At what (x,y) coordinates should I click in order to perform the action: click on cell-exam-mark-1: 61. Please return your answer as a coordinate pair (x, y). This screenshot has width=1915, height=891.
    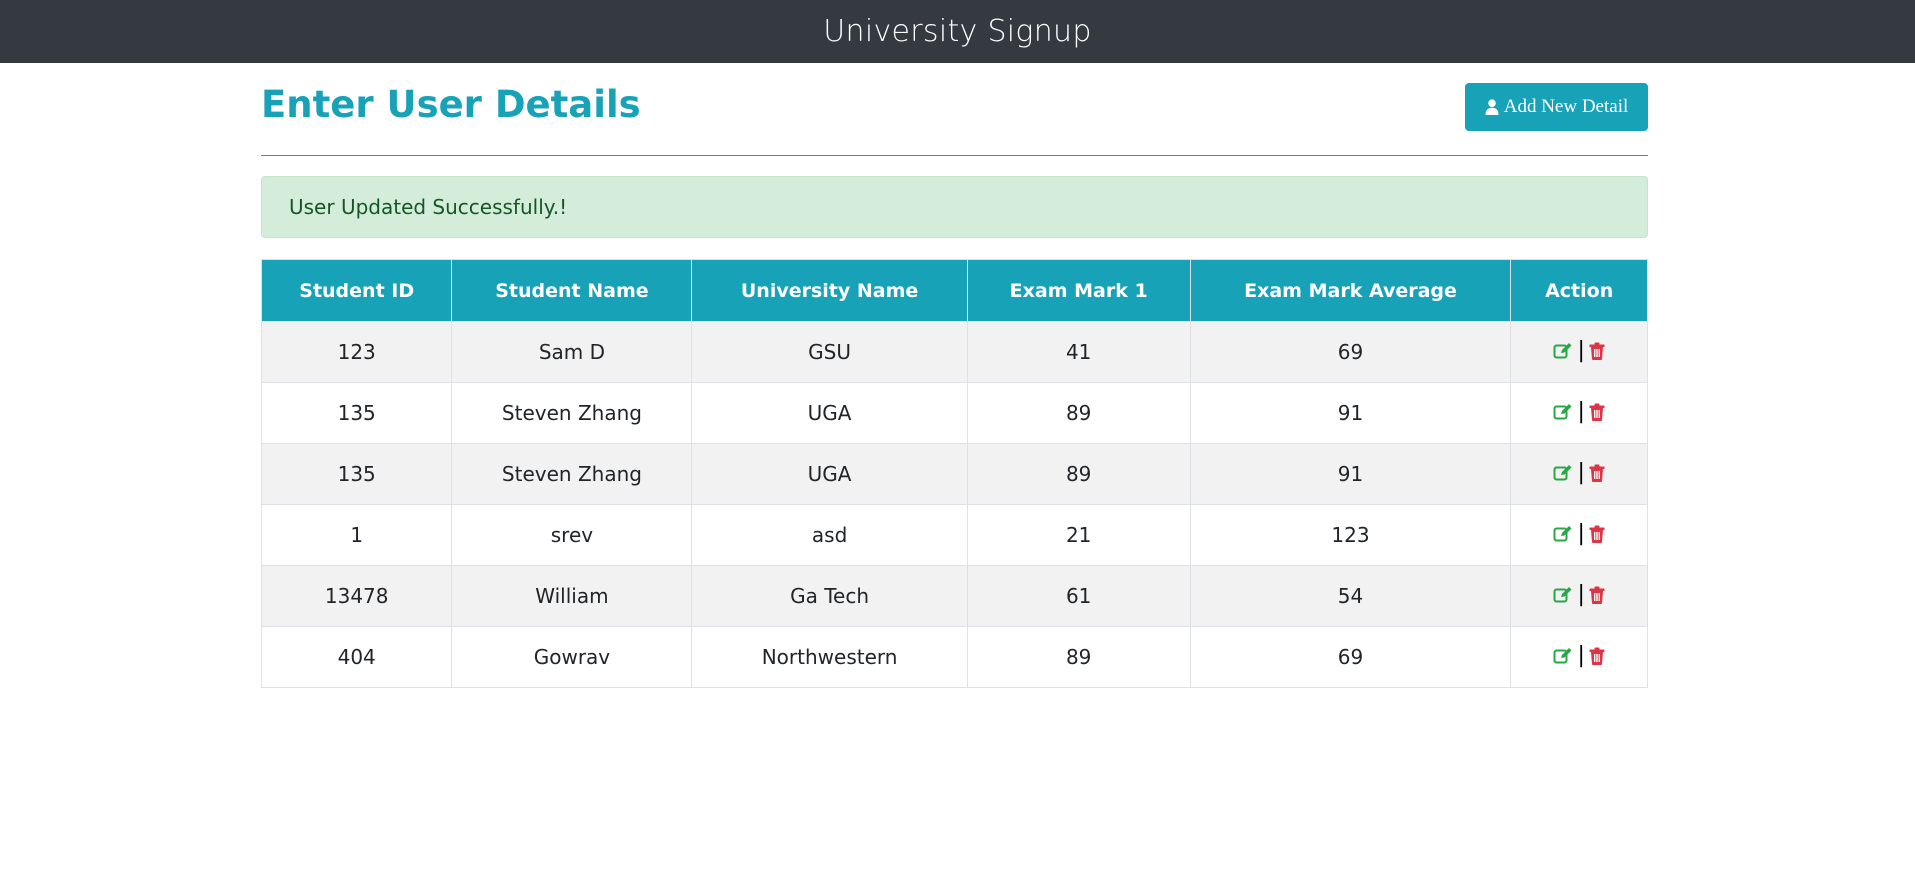
    Looking at the image, I should click on (1078, 596).